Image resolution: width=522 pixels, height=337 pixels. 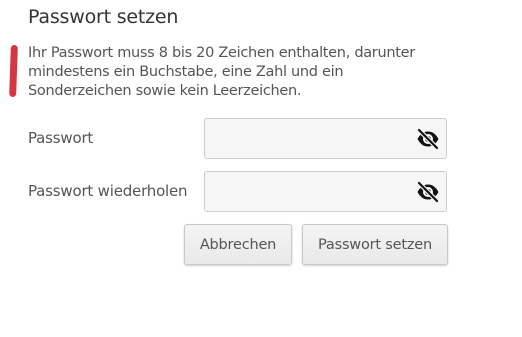 I want to click on set-password-button: Passwort setzen, so click(x=375, y=244).